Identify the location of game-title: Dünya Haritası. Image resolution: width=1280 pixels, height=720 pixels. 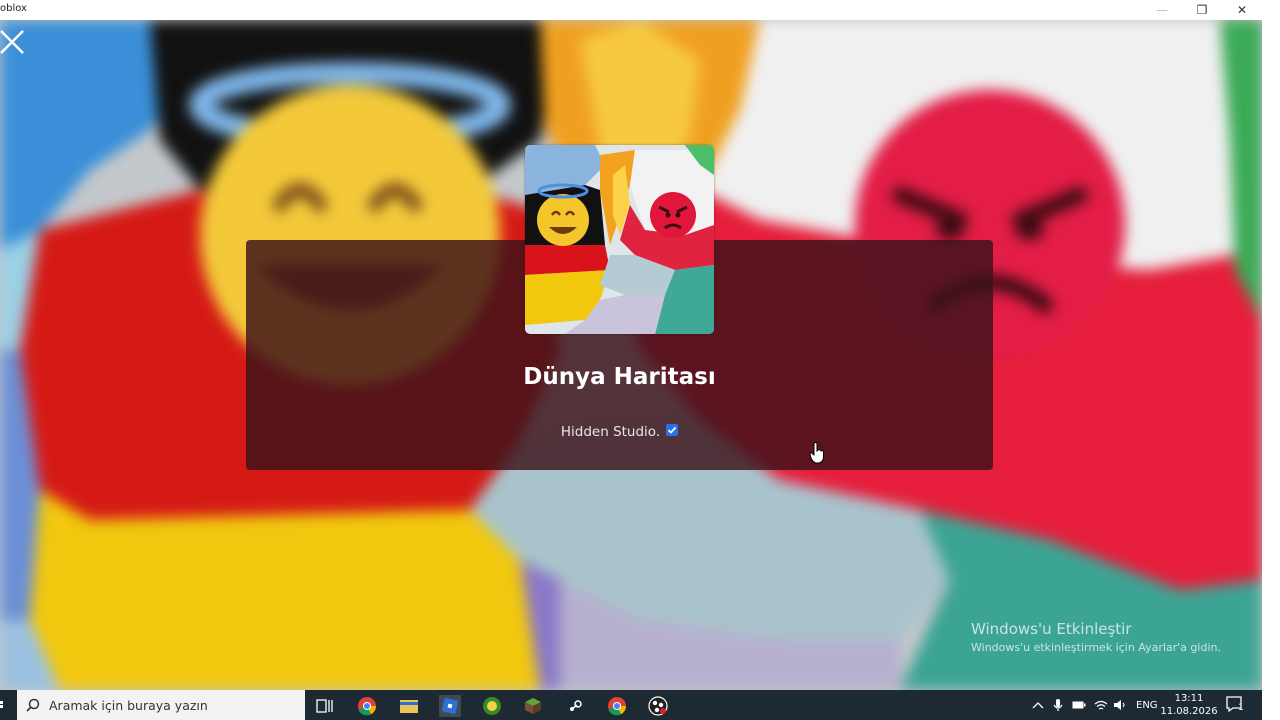
(619, 377).